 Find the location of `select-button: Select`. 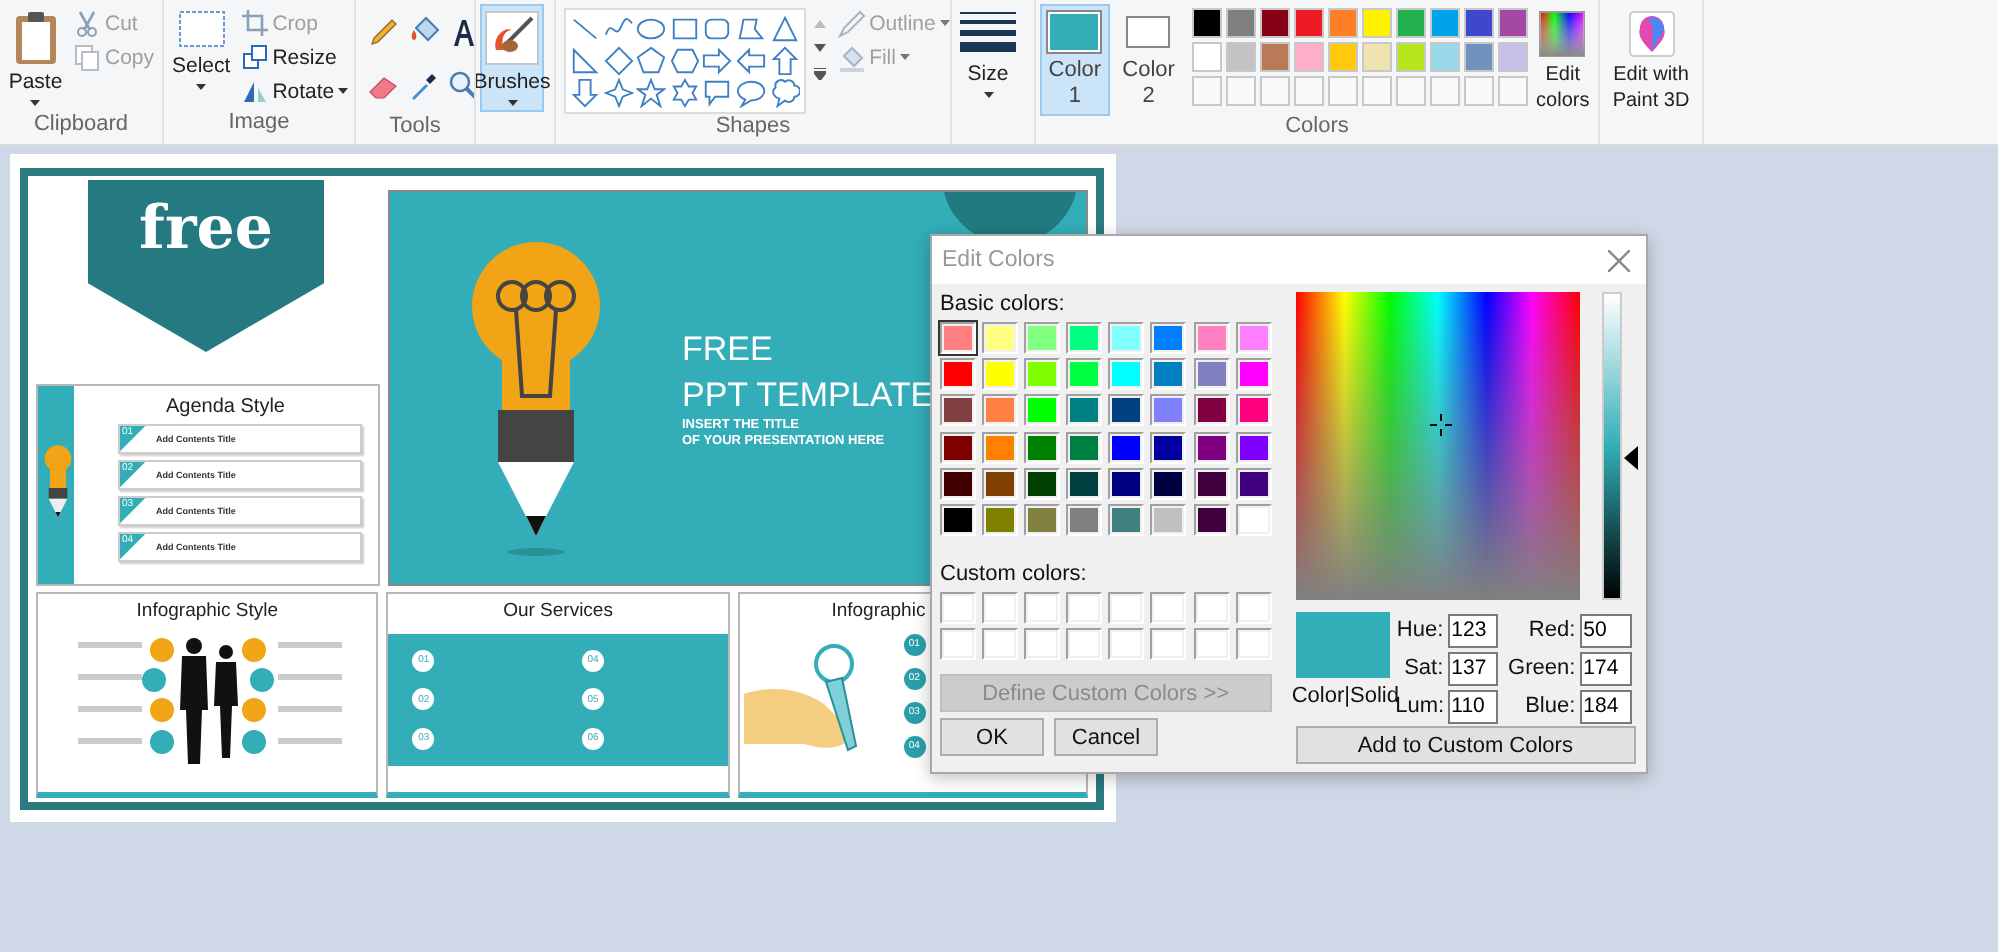

select-button: Select is located at coordinates (201, 50).